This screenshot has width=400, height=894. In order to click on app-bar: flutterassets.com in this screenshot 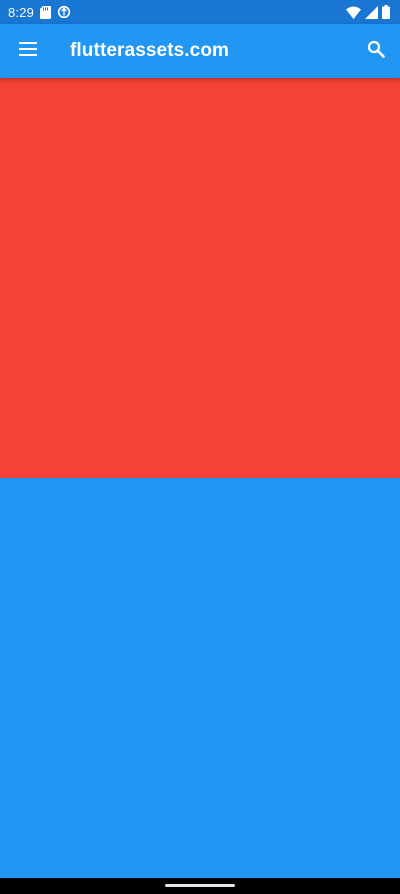, I will do `click(200, 51)`.